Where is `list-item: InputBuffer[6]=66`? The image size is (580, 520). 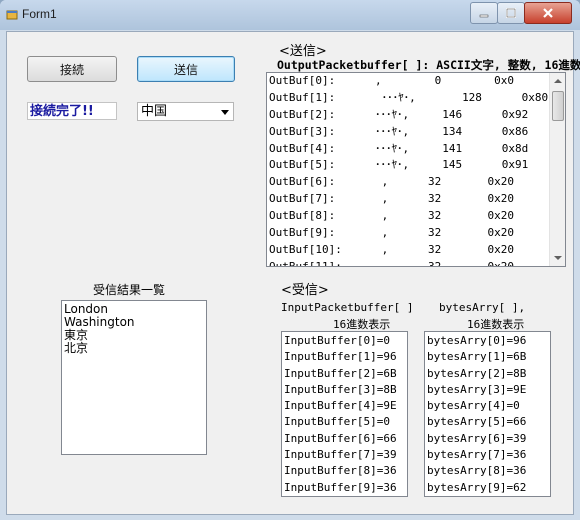 list-item: InputBuffer[6]=66 is located at coordinates (344, 439).